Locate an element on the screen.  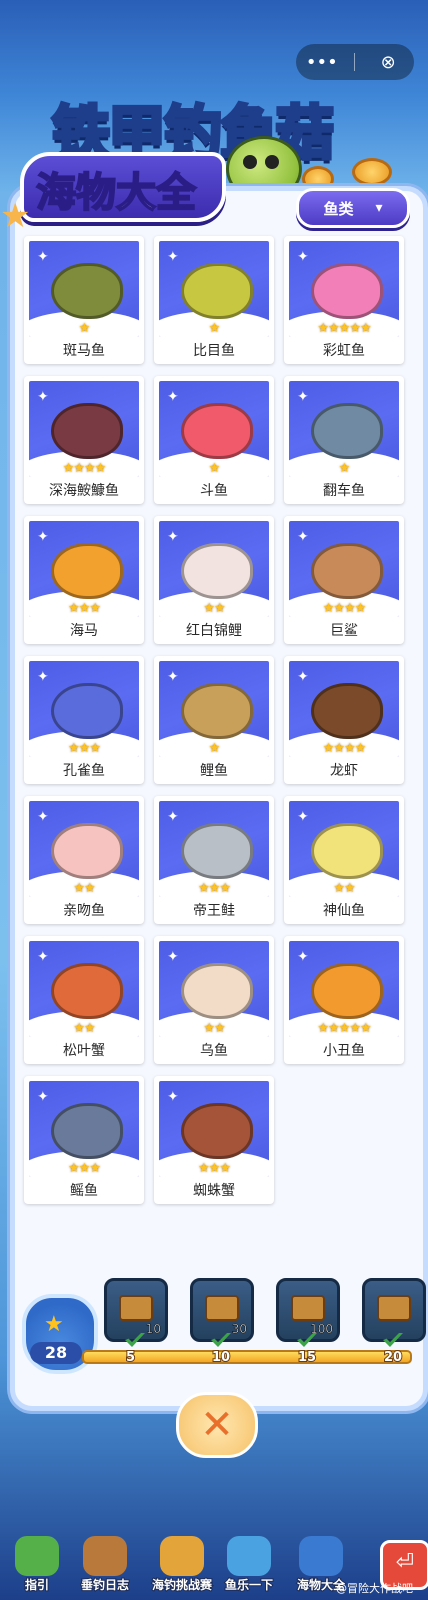
creature-card: ✦ ★ 翻车鱼 is located at coordinates (344, 440).